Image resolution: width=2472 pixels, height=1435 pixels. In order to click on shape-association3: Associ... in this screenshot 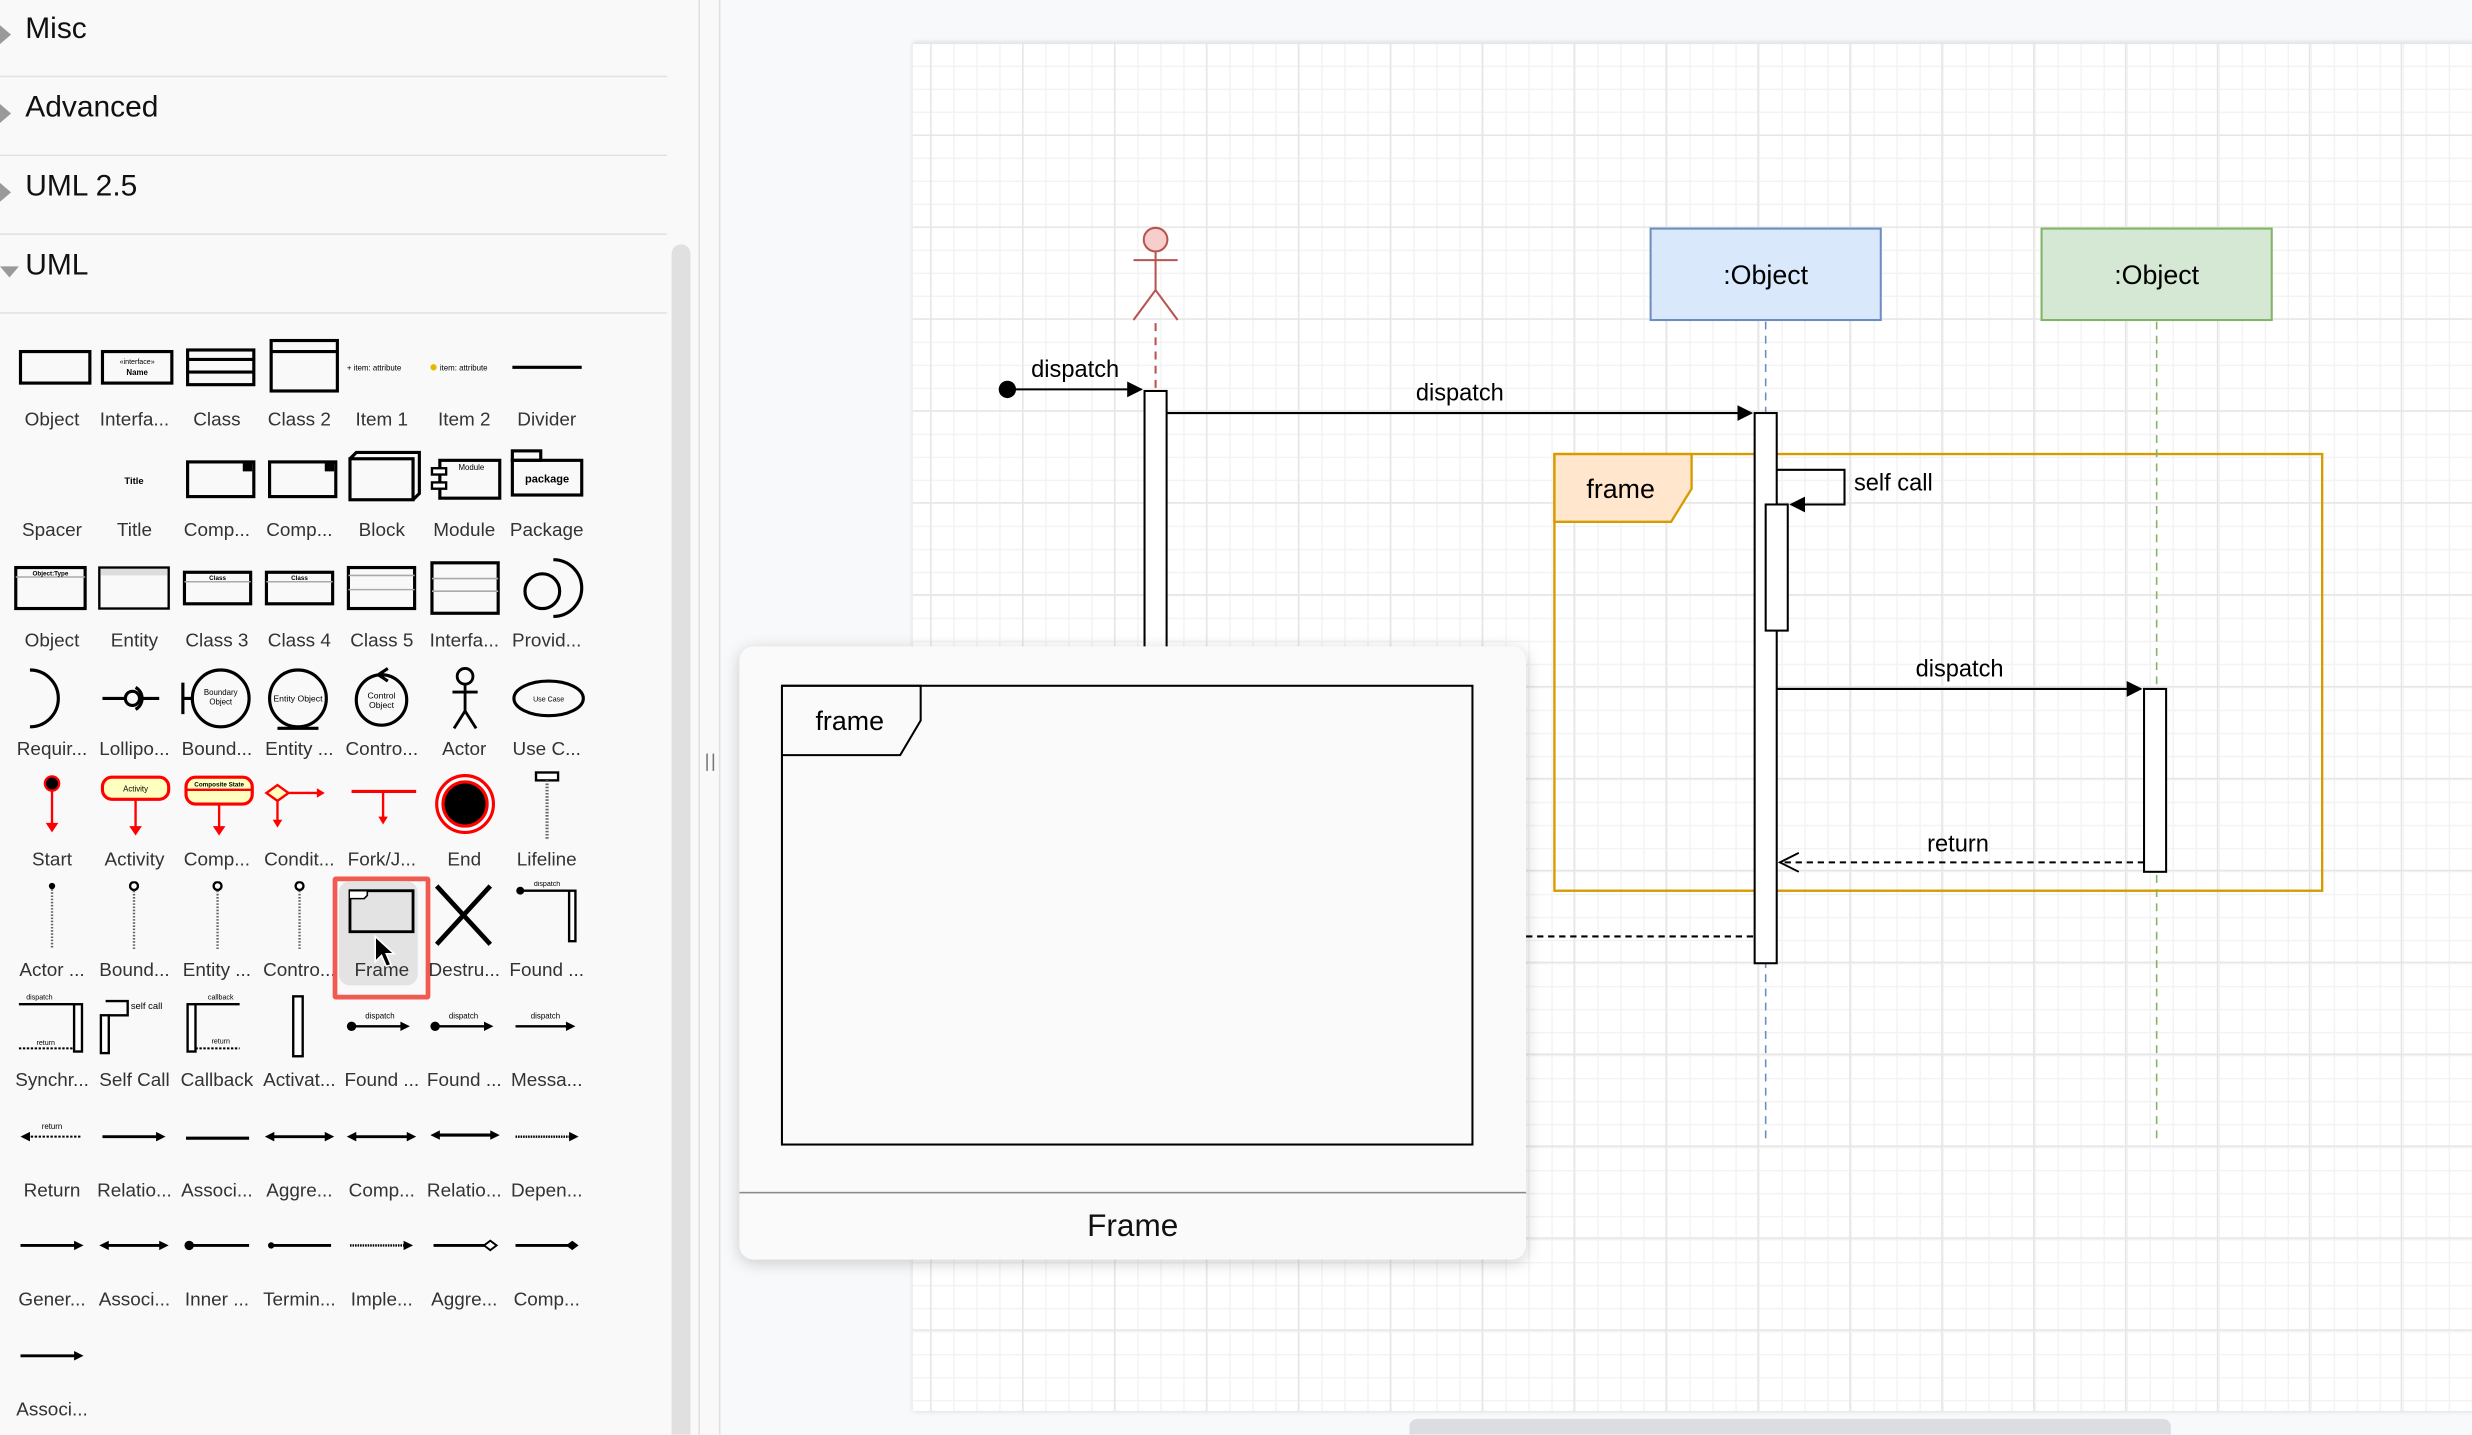, I will do `click(52, 1376)`.